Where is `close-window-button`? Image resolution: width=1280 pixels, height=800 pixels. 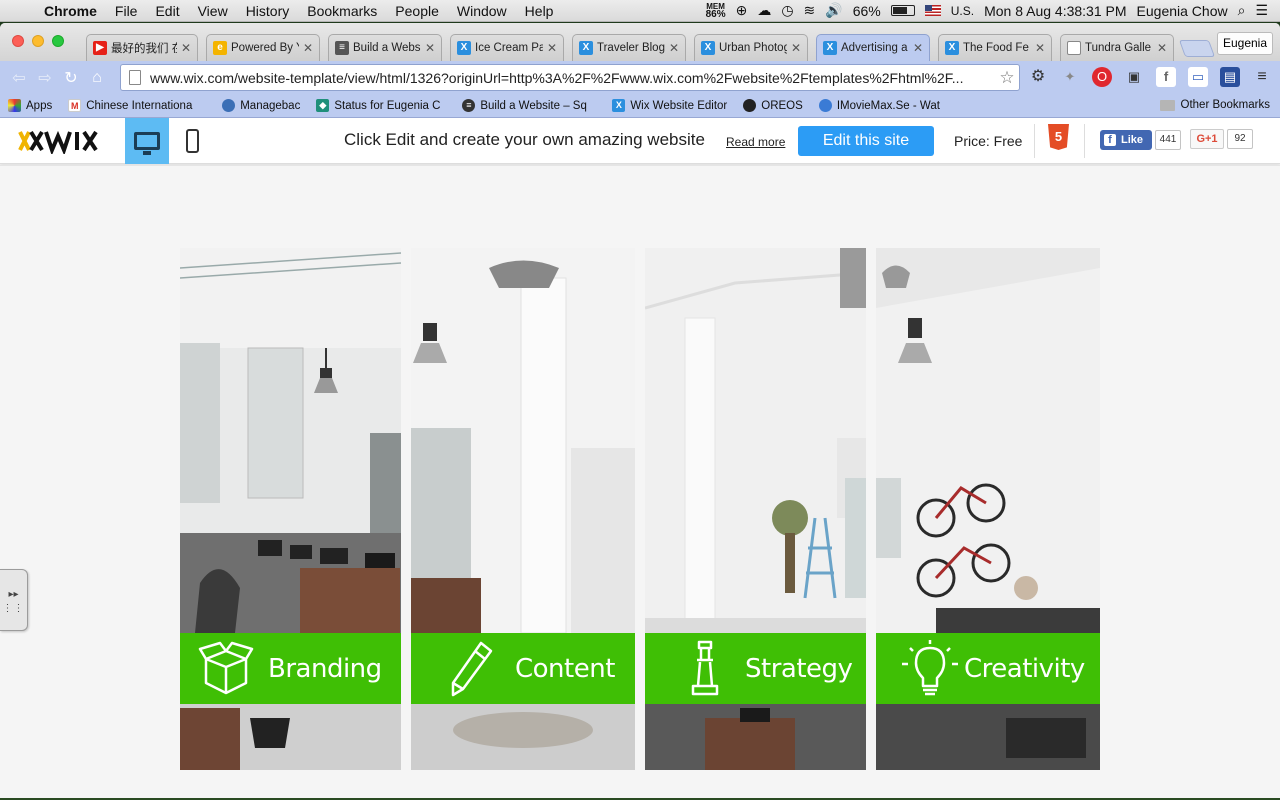
close-window-button is located at coordinates (18, 41).